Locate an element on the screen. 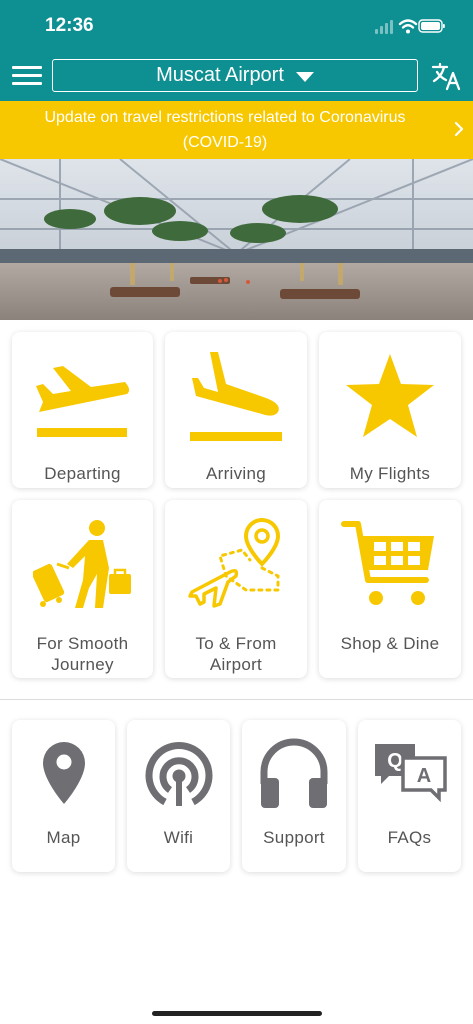  tile-smooth-journey: For Smooth Journey is located at coordinates (82, 589).